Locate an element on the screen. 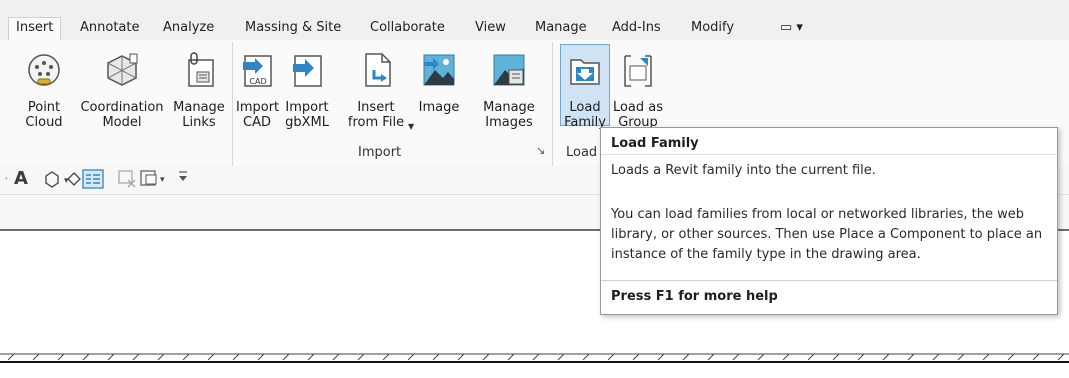 This screenshot has height=378, width=1069. import-cad-label: Import CAD is located at coordinates (258, 115).